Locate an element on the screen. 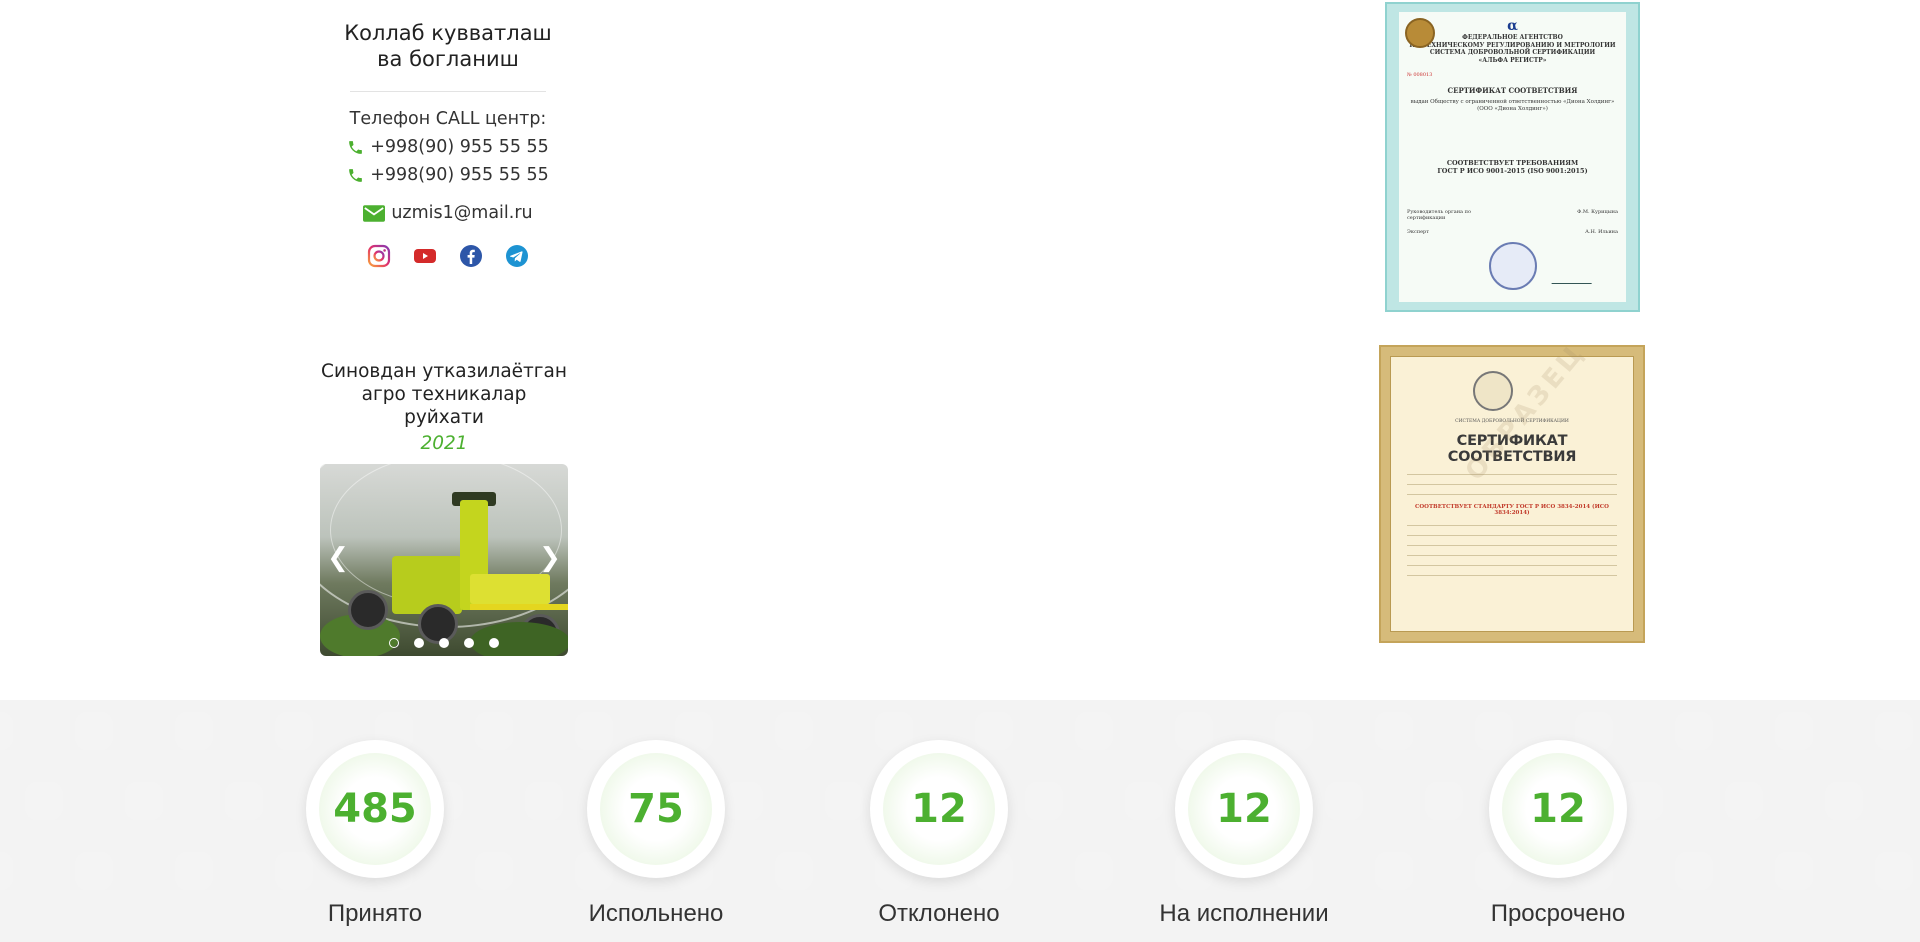  stat-label: Отклонено is located at coordinates (939, 913).